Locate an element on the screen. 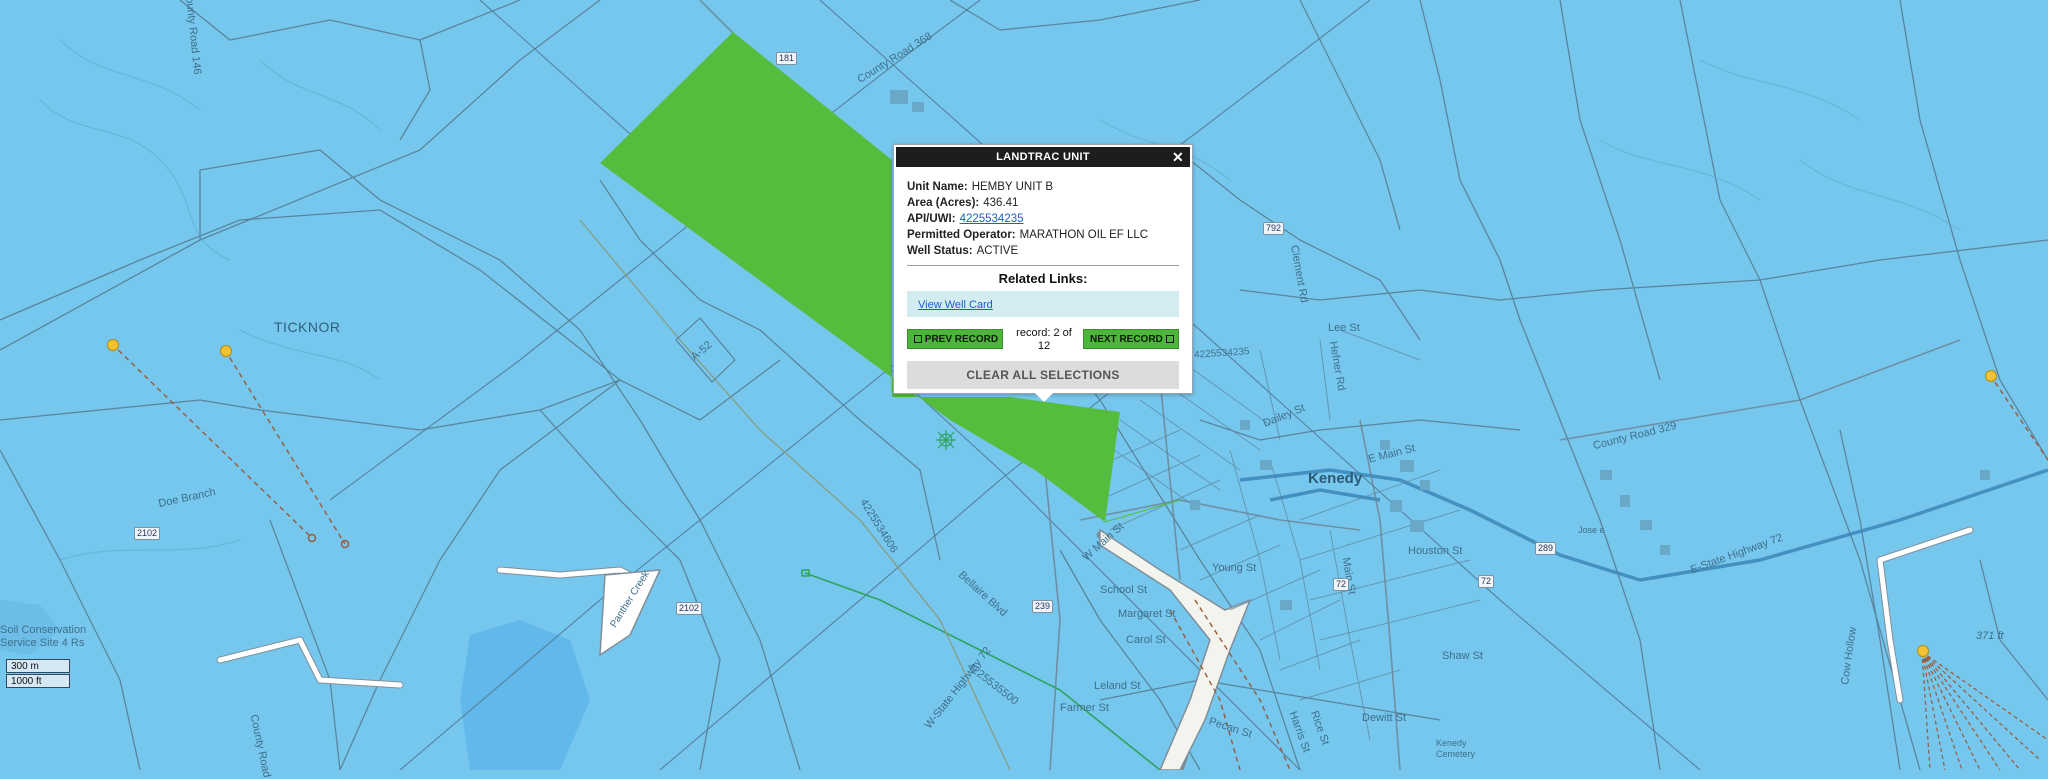  record-navigation: PREV RECORD record: 2 of 12 NEXT RECORD is located at coordinates (1043, 340).